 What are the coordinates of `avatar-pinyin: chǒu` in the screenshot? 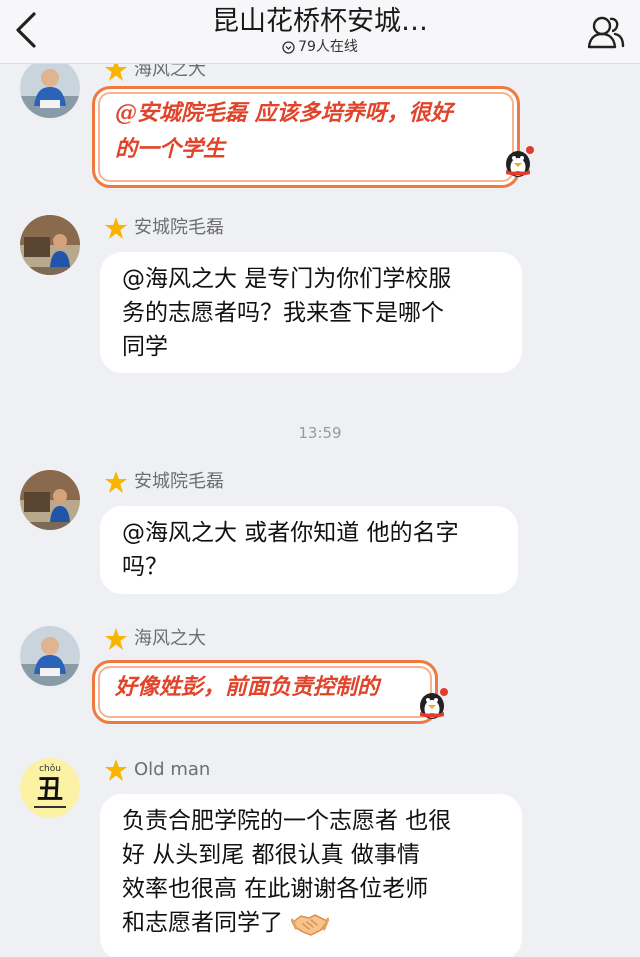 It's located at (50, 769).